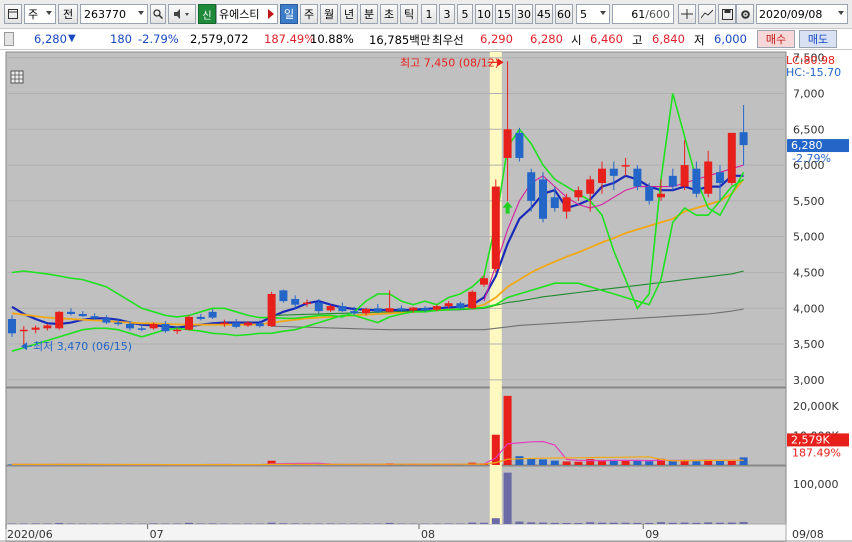 This screenshot has width=852, height=542. Describe the element at coordinates (30, 534) in the screenshot. I see `x-tick-label: 2020/06` at that location.